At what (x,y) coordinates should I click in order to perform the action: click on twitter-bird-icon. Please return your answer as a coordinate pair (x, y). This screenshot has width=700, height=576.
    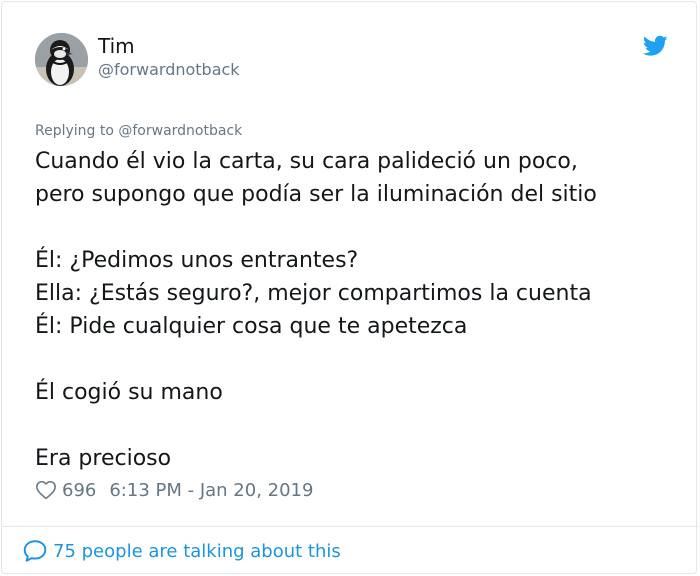
    Looking at the image, I should click on (655, 46).